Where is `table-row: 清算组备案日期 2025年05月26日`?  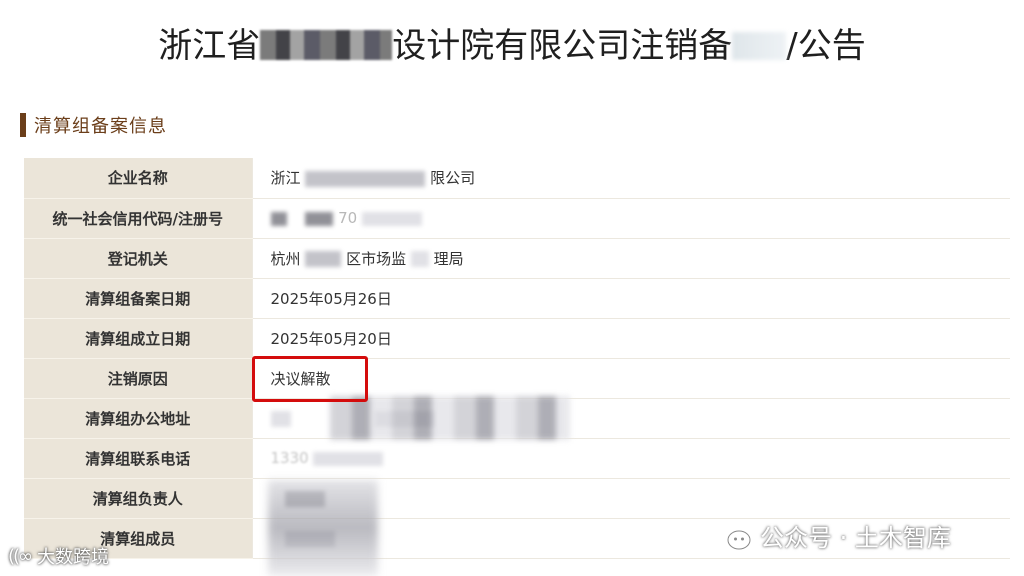 table-row: 清算组备案日期 2025年05月26日 is located at coordinates (517, 298).